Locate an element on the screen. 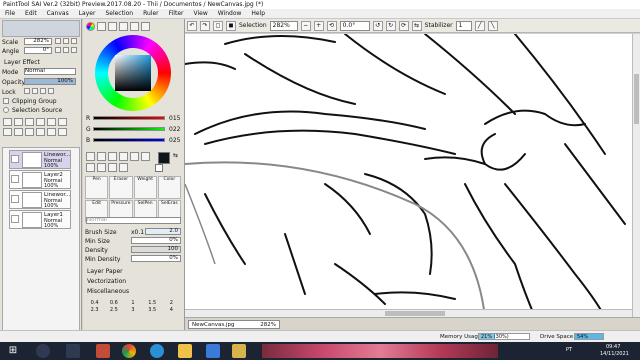  swatch-toggle-icon is located at coordinates (134, 26).